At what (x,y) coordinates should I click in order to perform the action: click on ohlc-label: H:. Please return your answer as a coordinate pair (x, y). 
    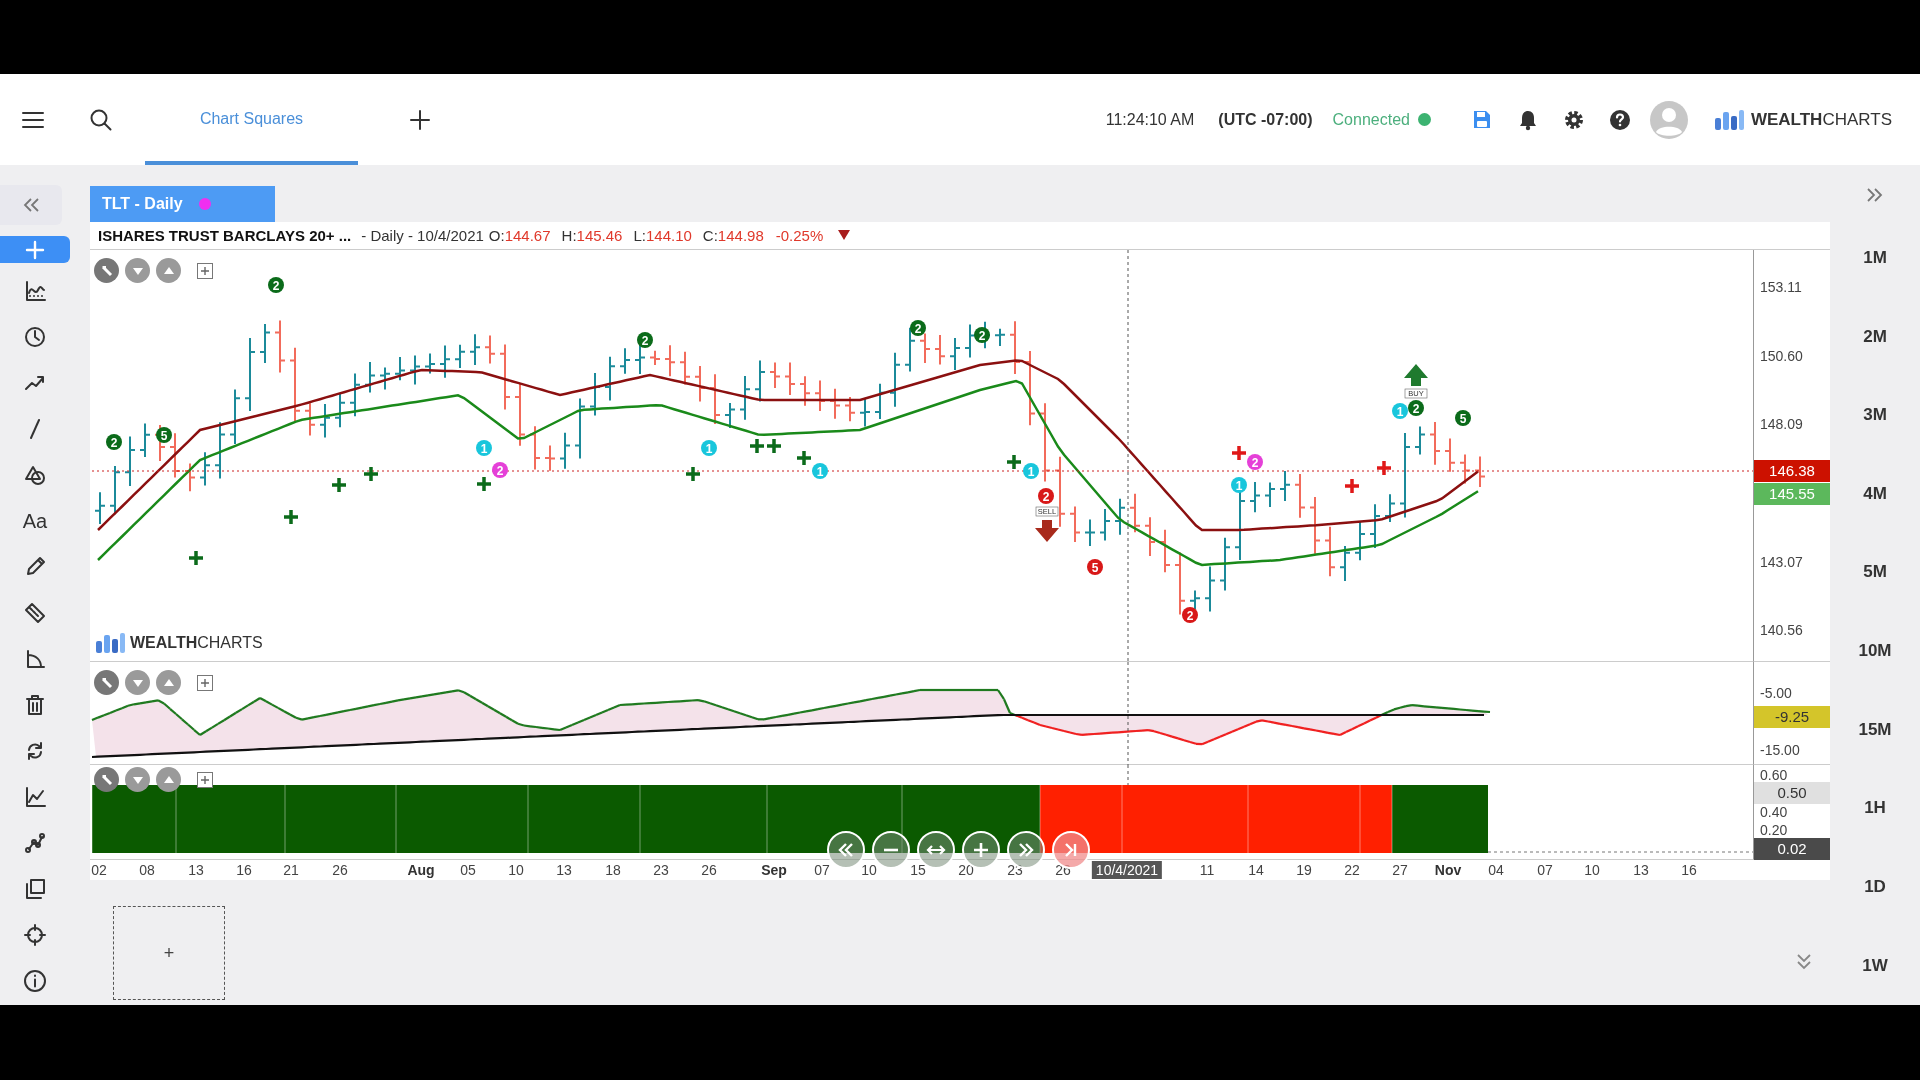
    Looking at the image, I should click on (569, 235).